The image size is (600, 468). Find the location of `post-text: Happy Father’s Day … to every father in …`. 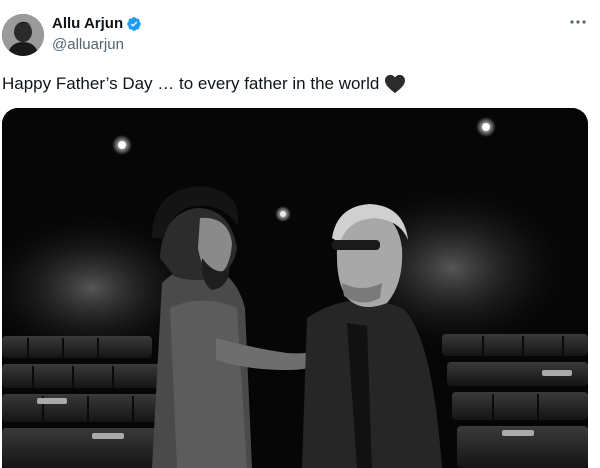

post-text: Happy Father’s Day … to every father in … is located at coordinates (191, 83).